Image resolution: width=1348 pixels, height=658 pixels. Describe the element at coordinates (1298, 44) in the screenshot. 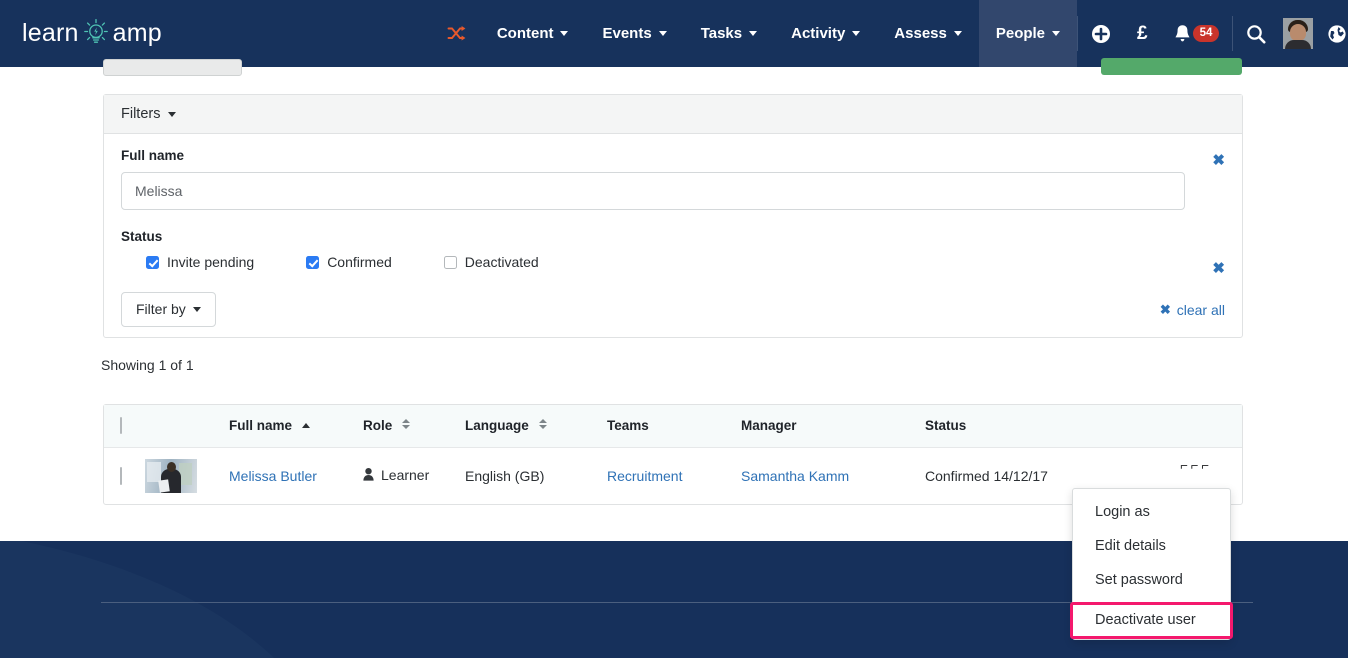

I see `avatar-body` at that location.